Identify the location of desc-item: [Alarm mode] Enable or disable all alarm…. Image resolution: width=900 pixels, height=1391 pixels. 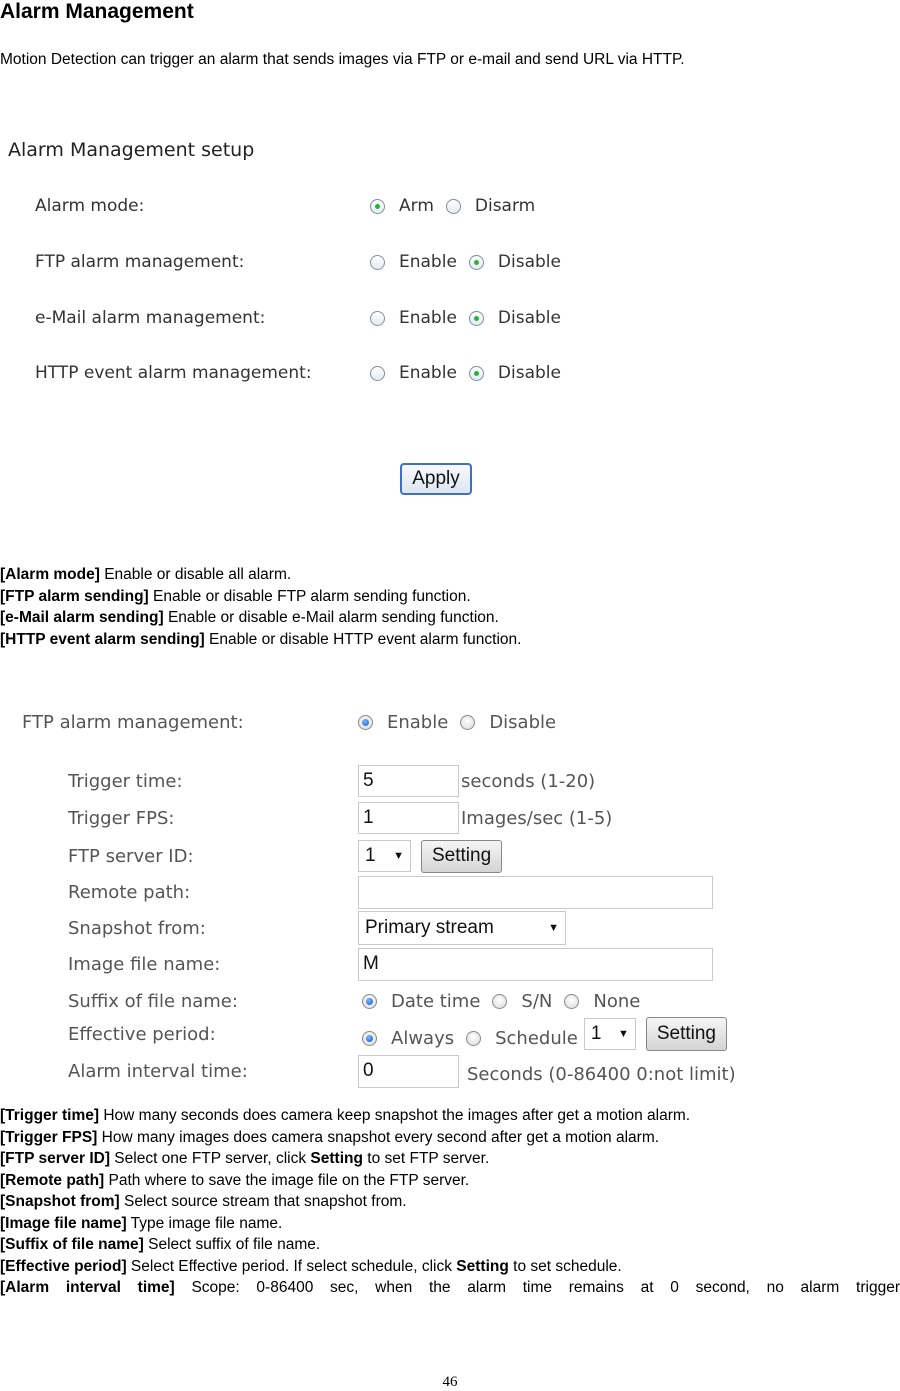
(146, 574).